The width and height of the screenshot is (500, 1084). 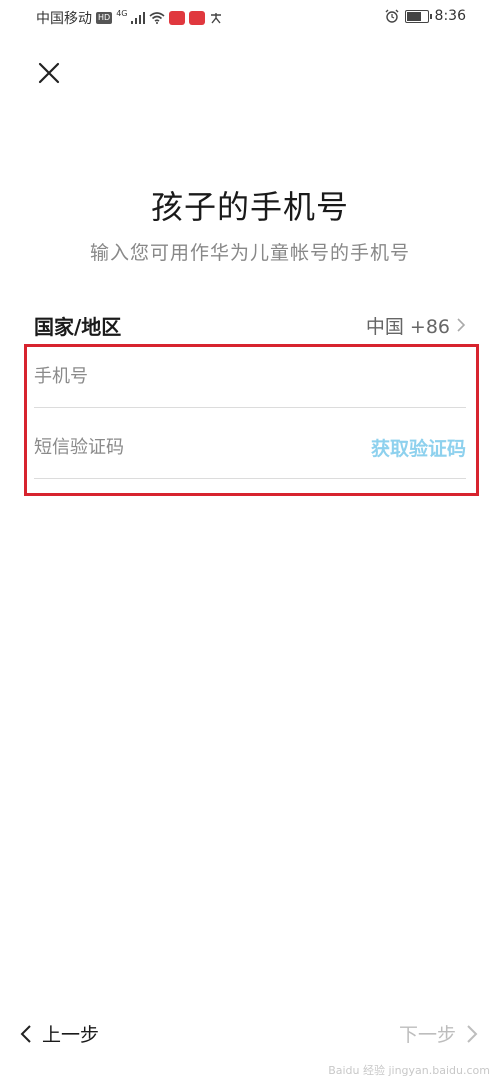 What do you see at coordinates (78, 326) in the screenshot?
I see `country-label: 国家/地区` at bounding box center [78, 326].